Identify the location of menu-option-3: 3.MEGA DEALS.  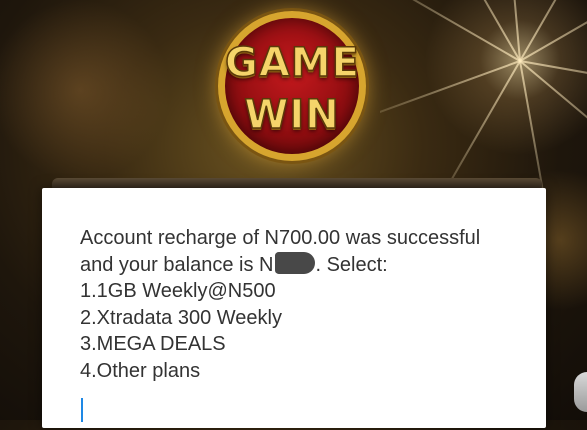
(153, 344).